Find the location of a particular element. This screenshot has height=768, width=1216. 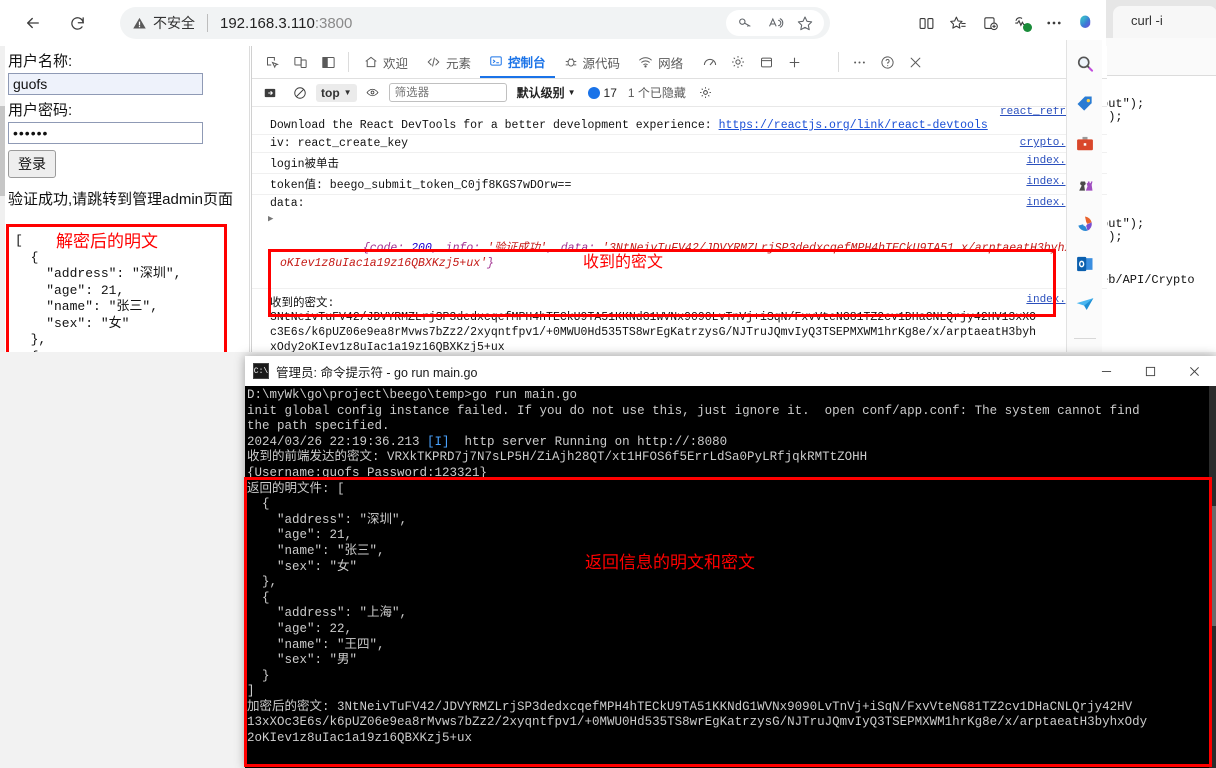

page-scrollbar is located at coordinates (2, 199).